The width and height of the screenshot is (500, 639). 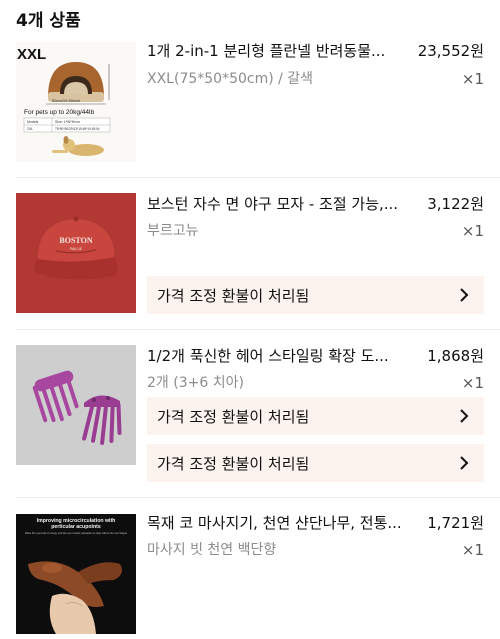 I want to click on product-image-hair-comb, so click(x=76, y=405).